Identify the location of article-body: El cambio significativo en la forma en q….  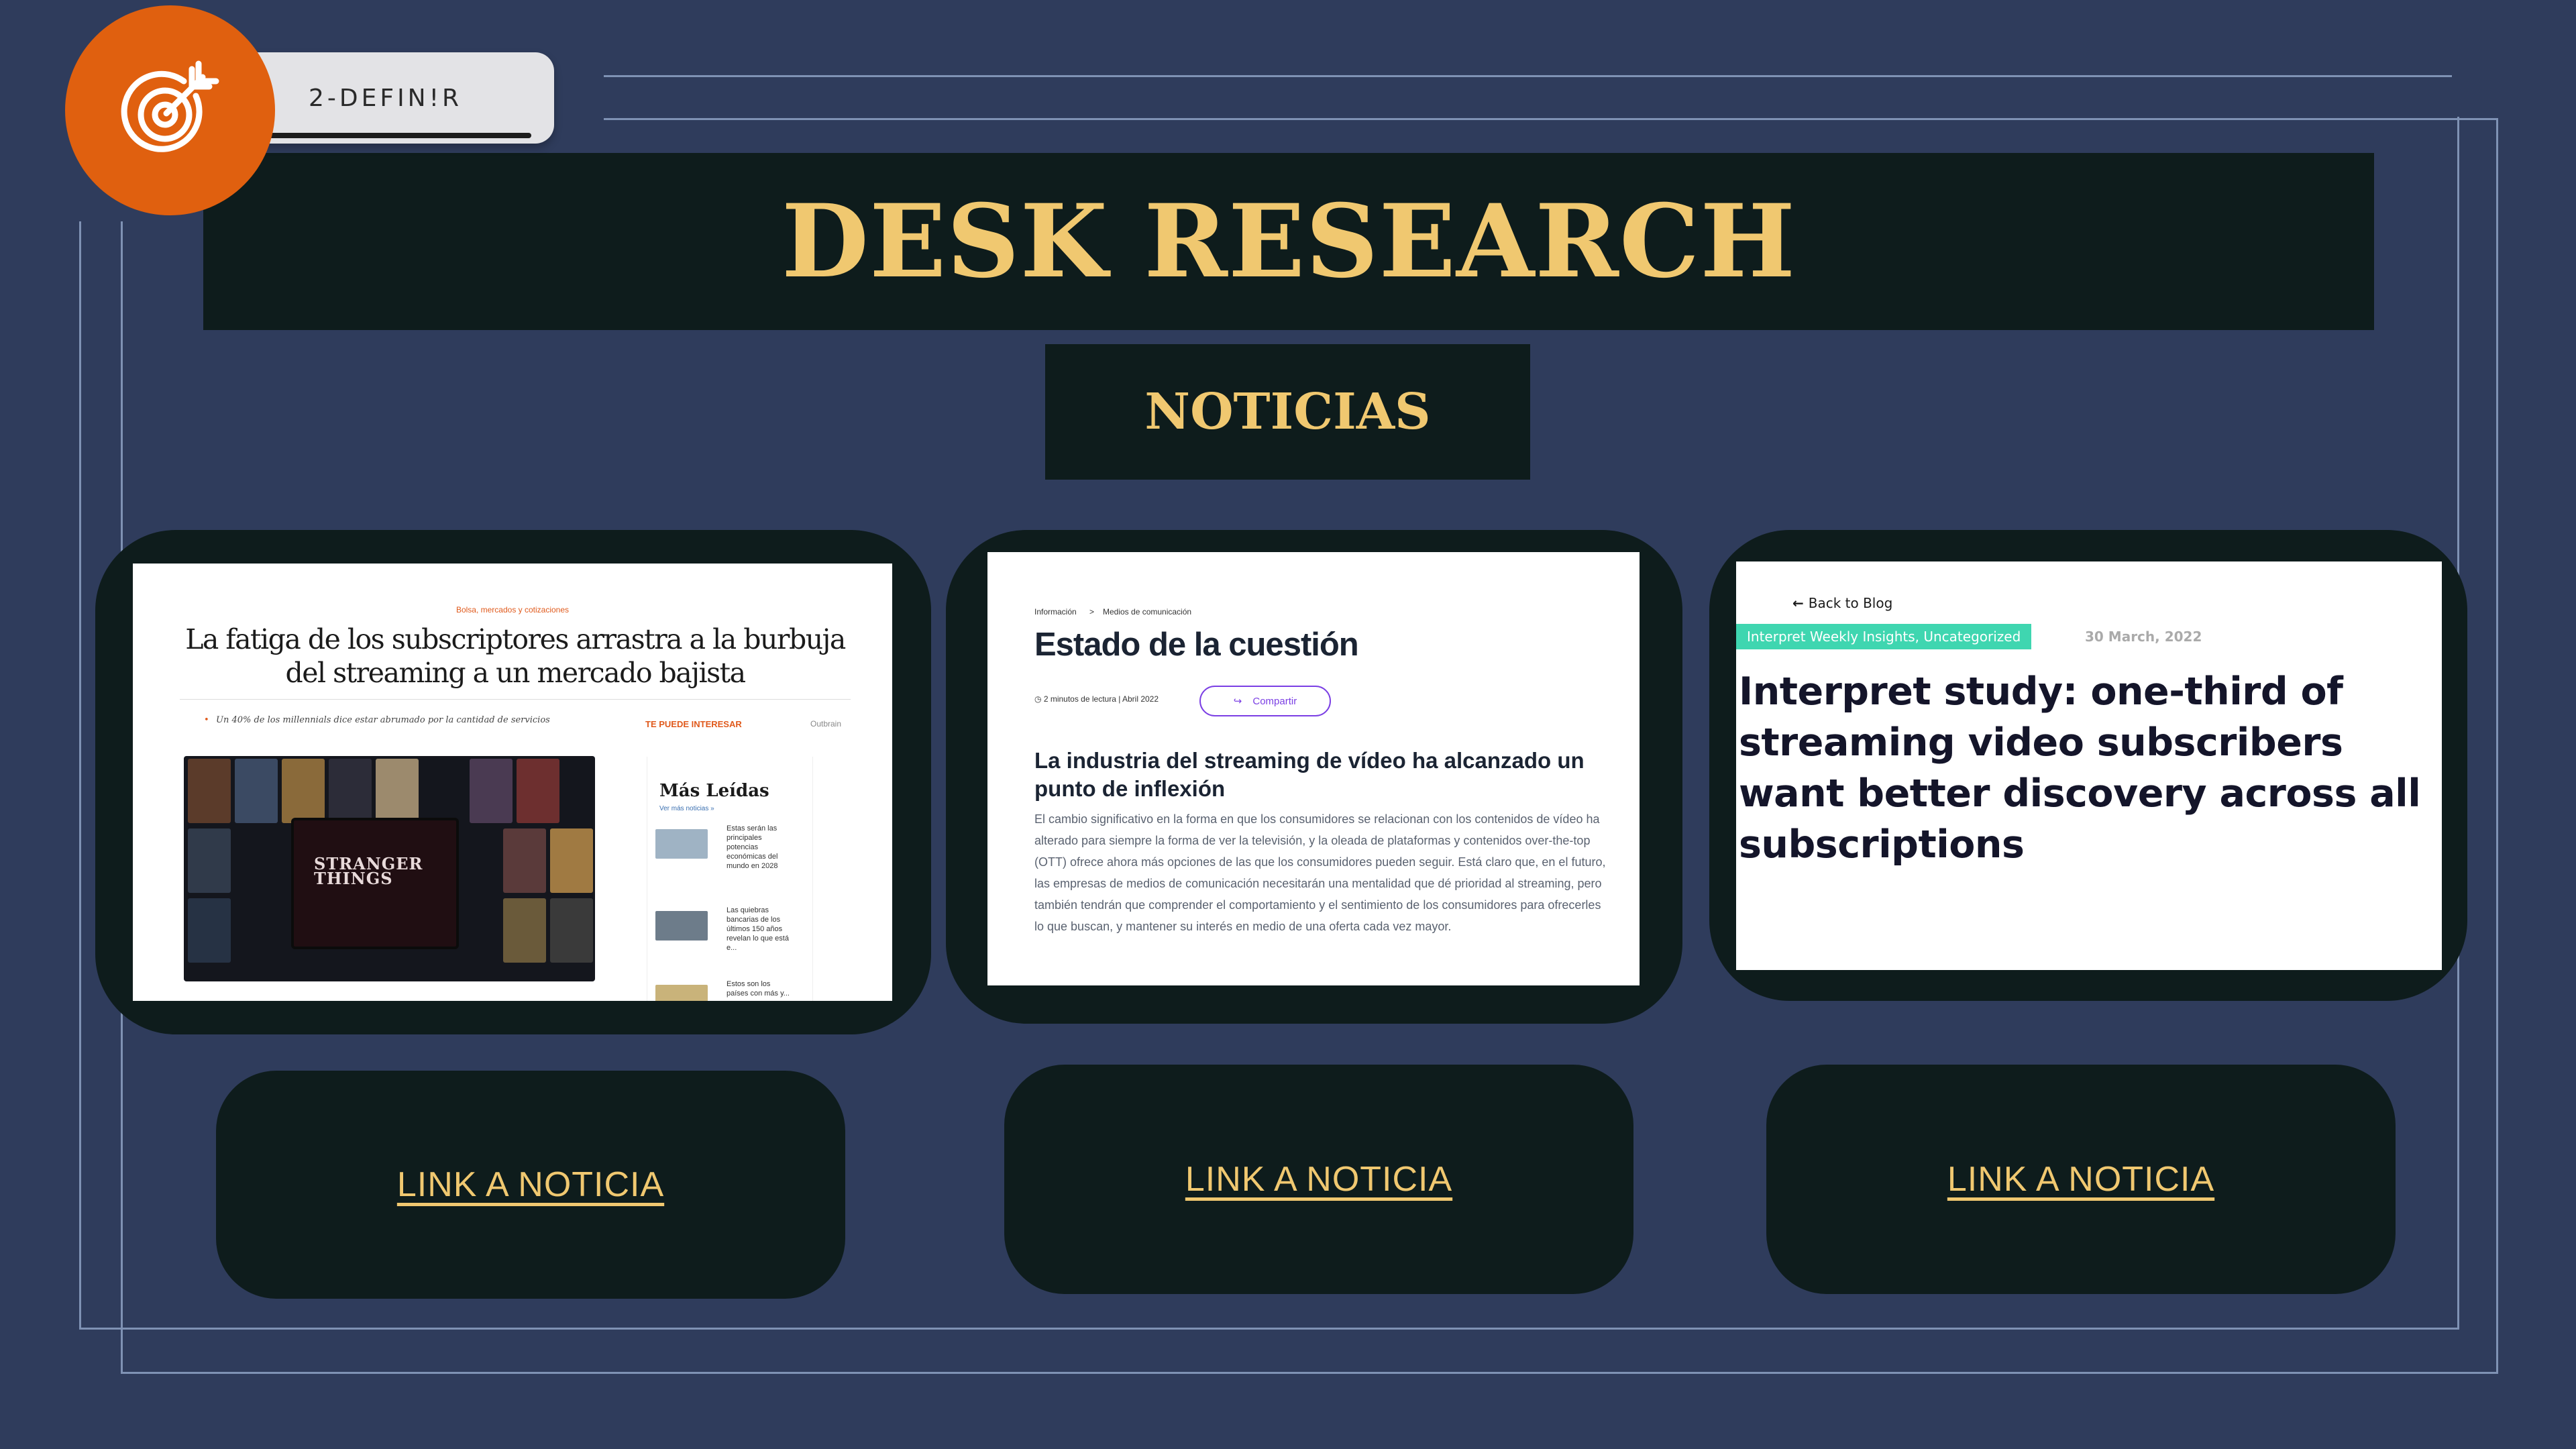
(1320, 872).